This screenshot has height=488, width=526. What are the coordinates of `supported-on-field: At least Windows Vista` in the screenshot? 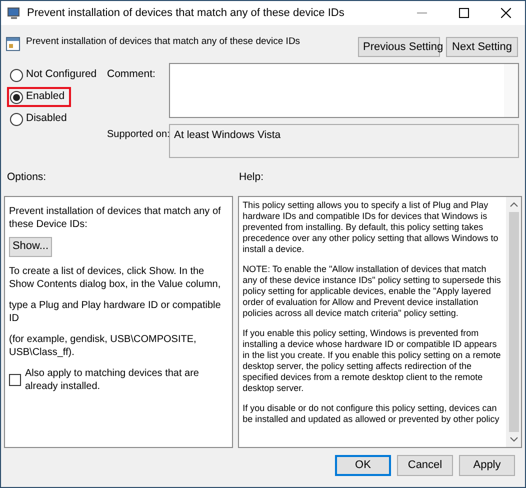 It's located at (344, 141).